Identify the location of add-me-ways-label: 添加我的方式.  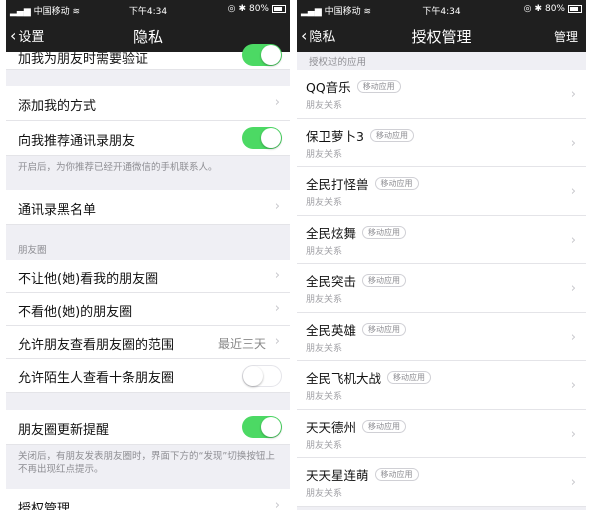
(57, 106).